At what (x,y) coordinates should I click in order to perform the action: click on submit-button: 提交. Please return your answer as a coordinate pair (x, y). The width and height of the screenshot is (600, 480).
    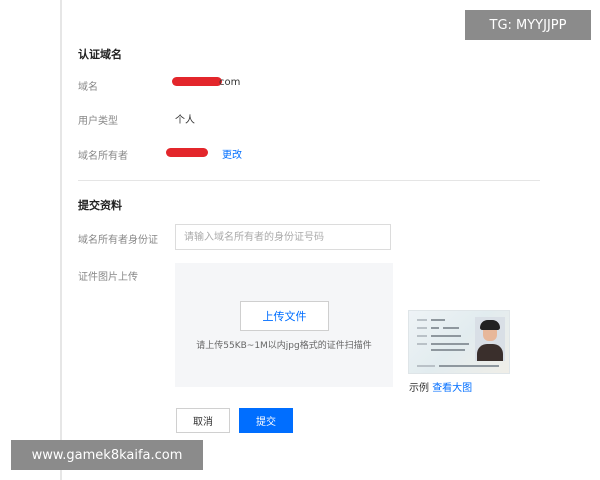
    Looking at the image, I should click on (266, 420).